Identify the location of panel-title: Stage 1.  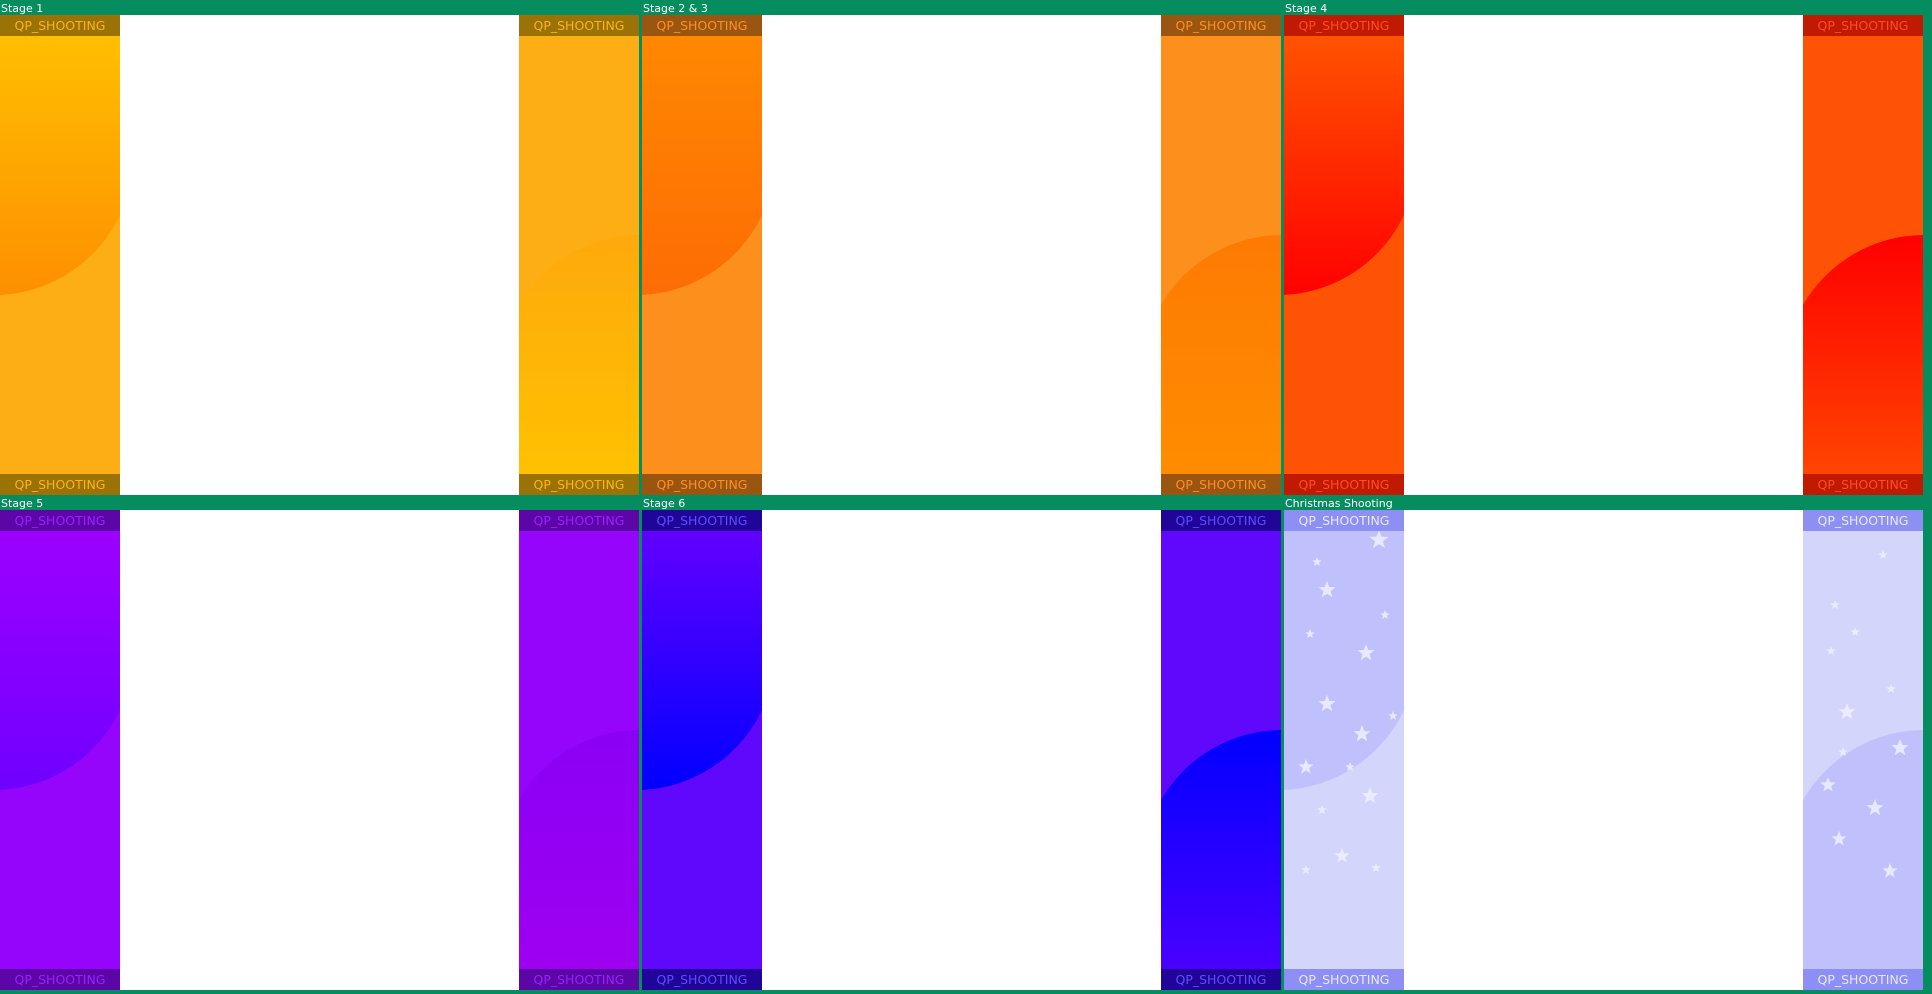
(22, 8).